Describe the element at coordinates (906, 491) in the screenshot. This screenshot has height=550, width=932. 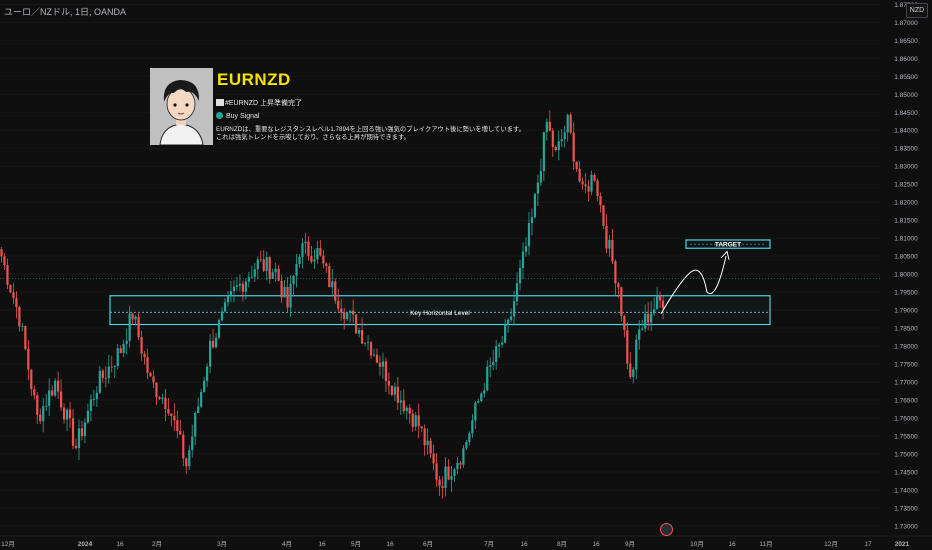
I see `price-tick-label: 1.74000` at that location.